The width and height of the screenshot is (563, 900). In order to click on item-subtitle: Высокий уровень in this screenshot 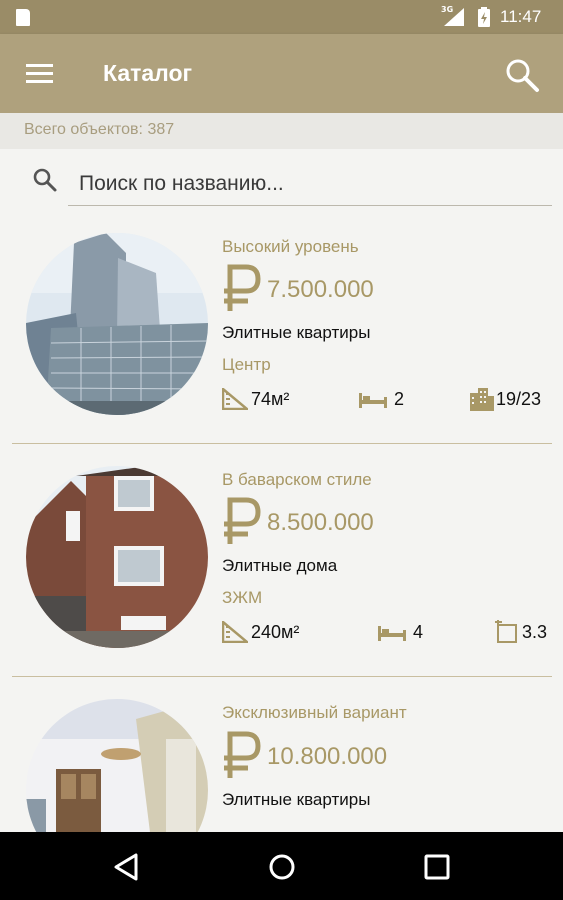, I will do `click(290, 246)`.